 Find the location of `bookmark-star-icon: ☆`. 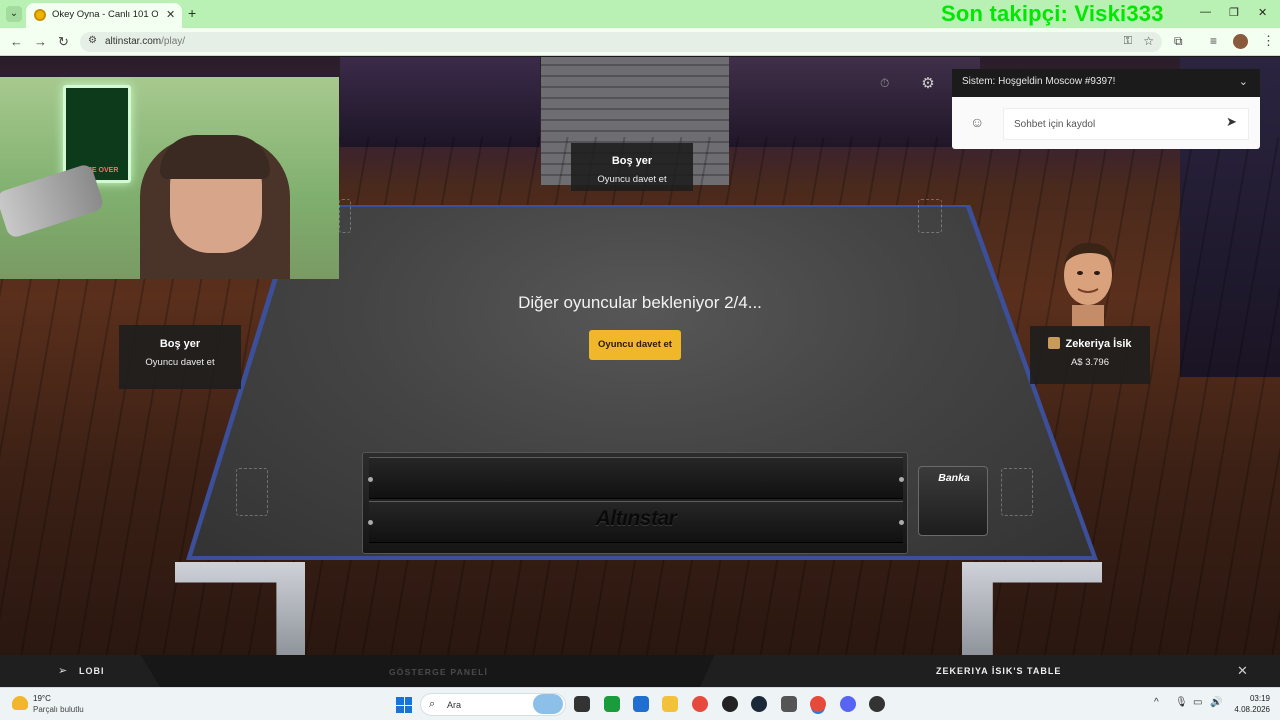

bookmark-star-icon: ☆ is located at coordinates (1148, 41).